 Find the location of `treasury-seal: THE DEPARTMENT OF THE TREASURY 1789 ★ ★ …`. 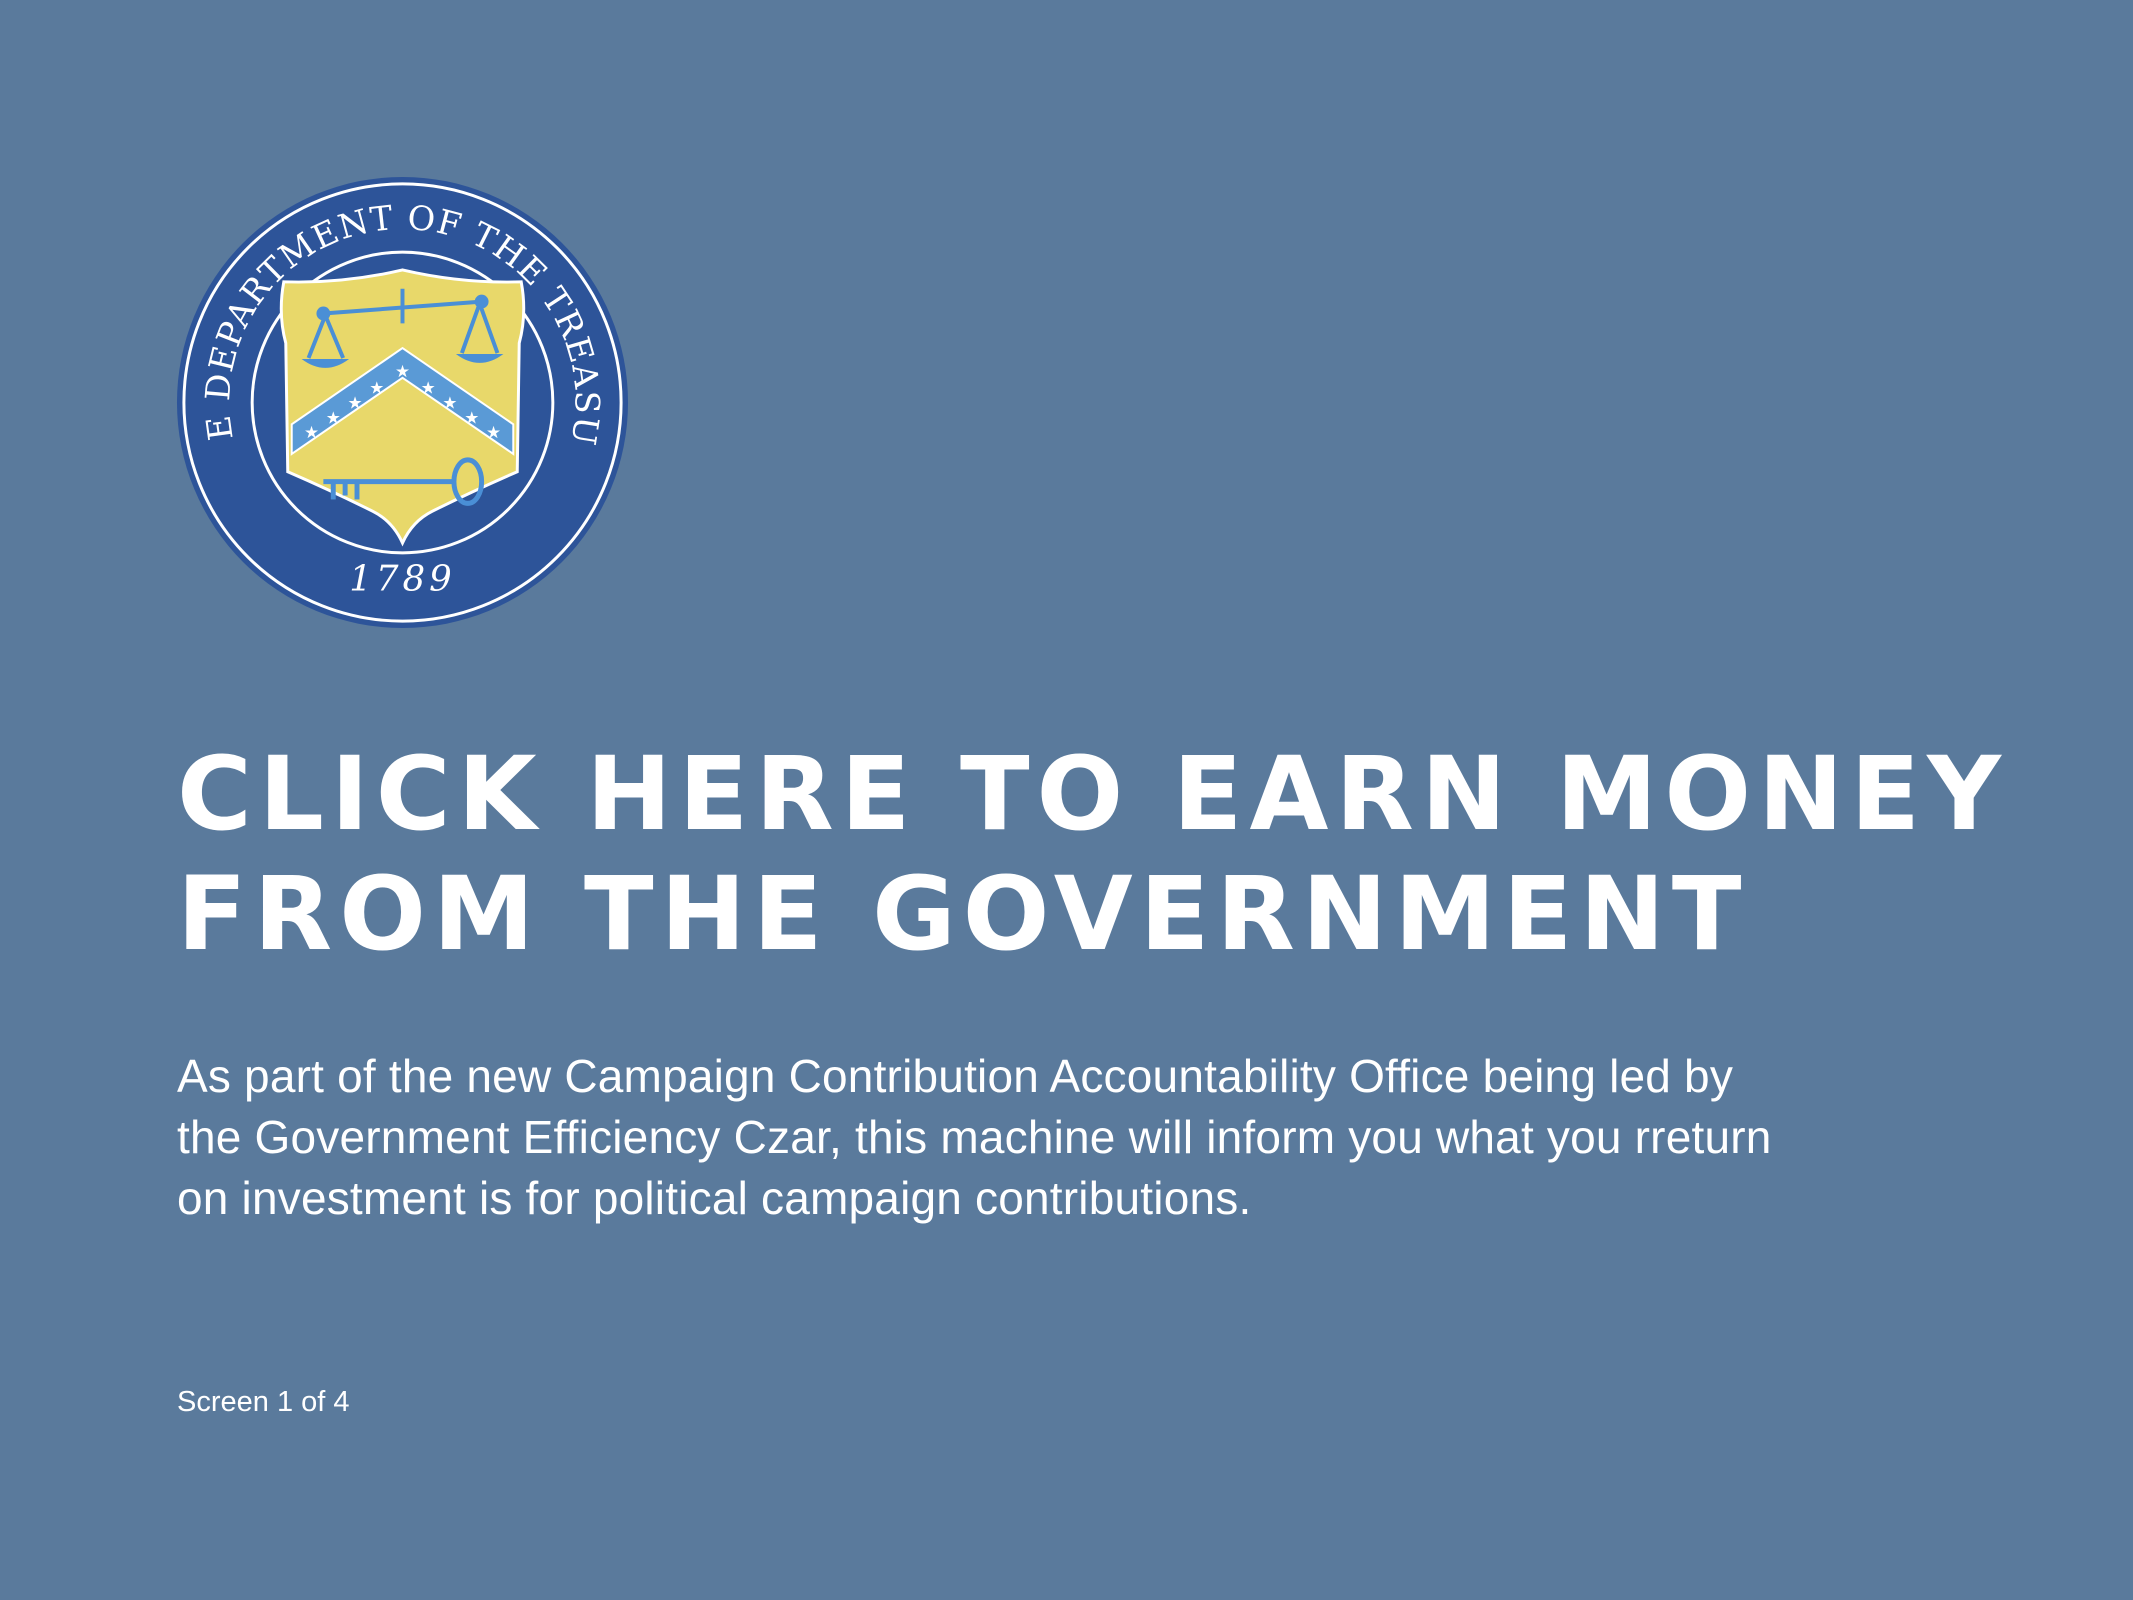

treasury-seal: THE DEPARTMENT OF THE TREASURY 1789 ★ ★ … is located at coordinates (402, 402).